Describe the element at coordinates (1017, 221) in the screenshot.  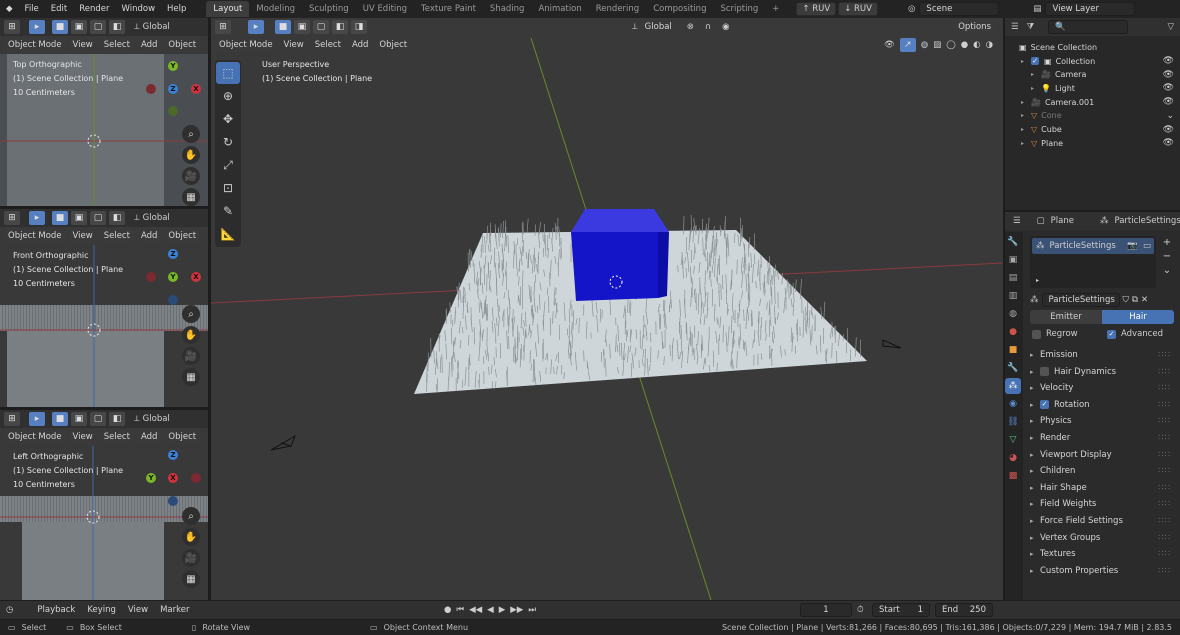
I see `properties-editor-icon: ☰` at that location.